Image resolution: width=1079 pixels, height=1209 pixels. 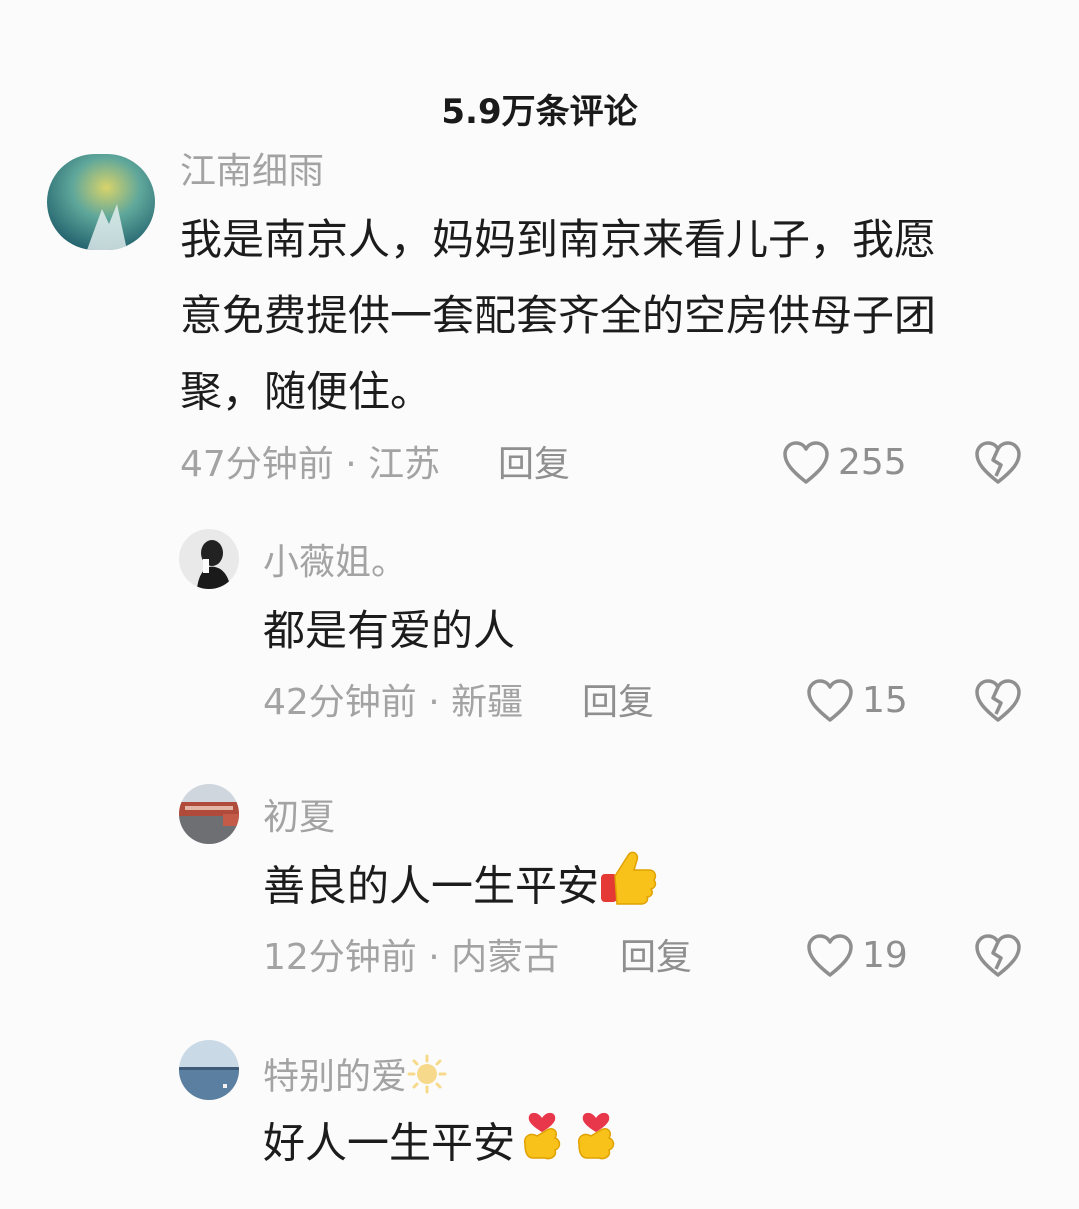 I want to click on reply-meta: 42分钟前 · 新疆, so click(x=393, y=702).